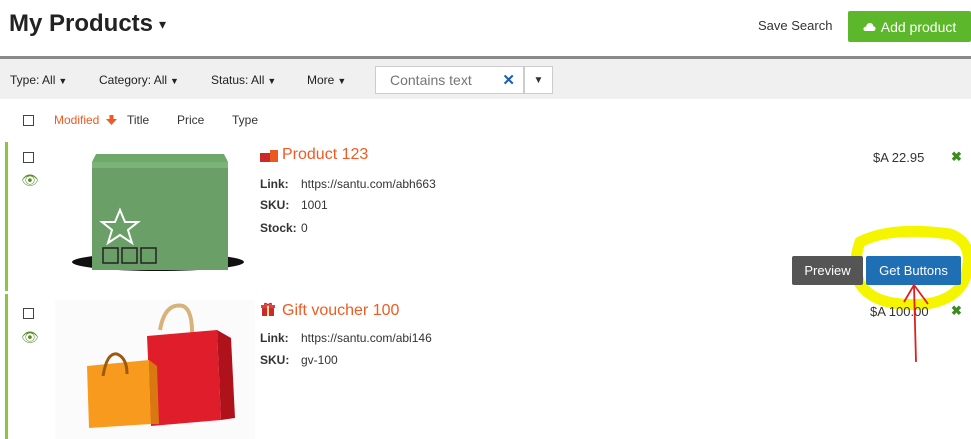 The height and width of the screenshot is (439, 971). What do you see at coordinates (133, 80) in the screenshot?
I see `category-filter-label: Category: All` at bounding box center [133, 80].